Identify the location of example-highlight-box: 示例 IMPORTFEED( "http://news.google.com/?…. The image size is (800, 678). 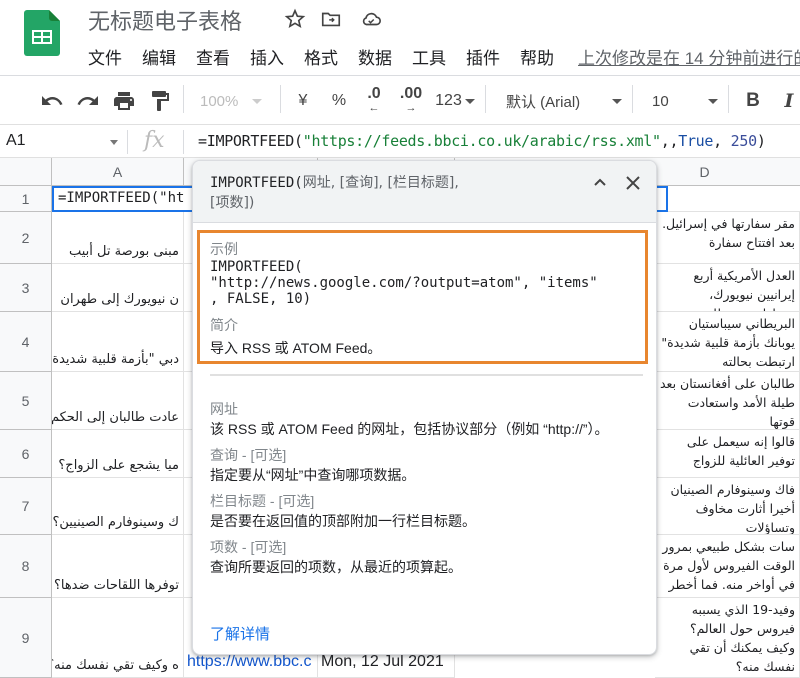
(422, 297).